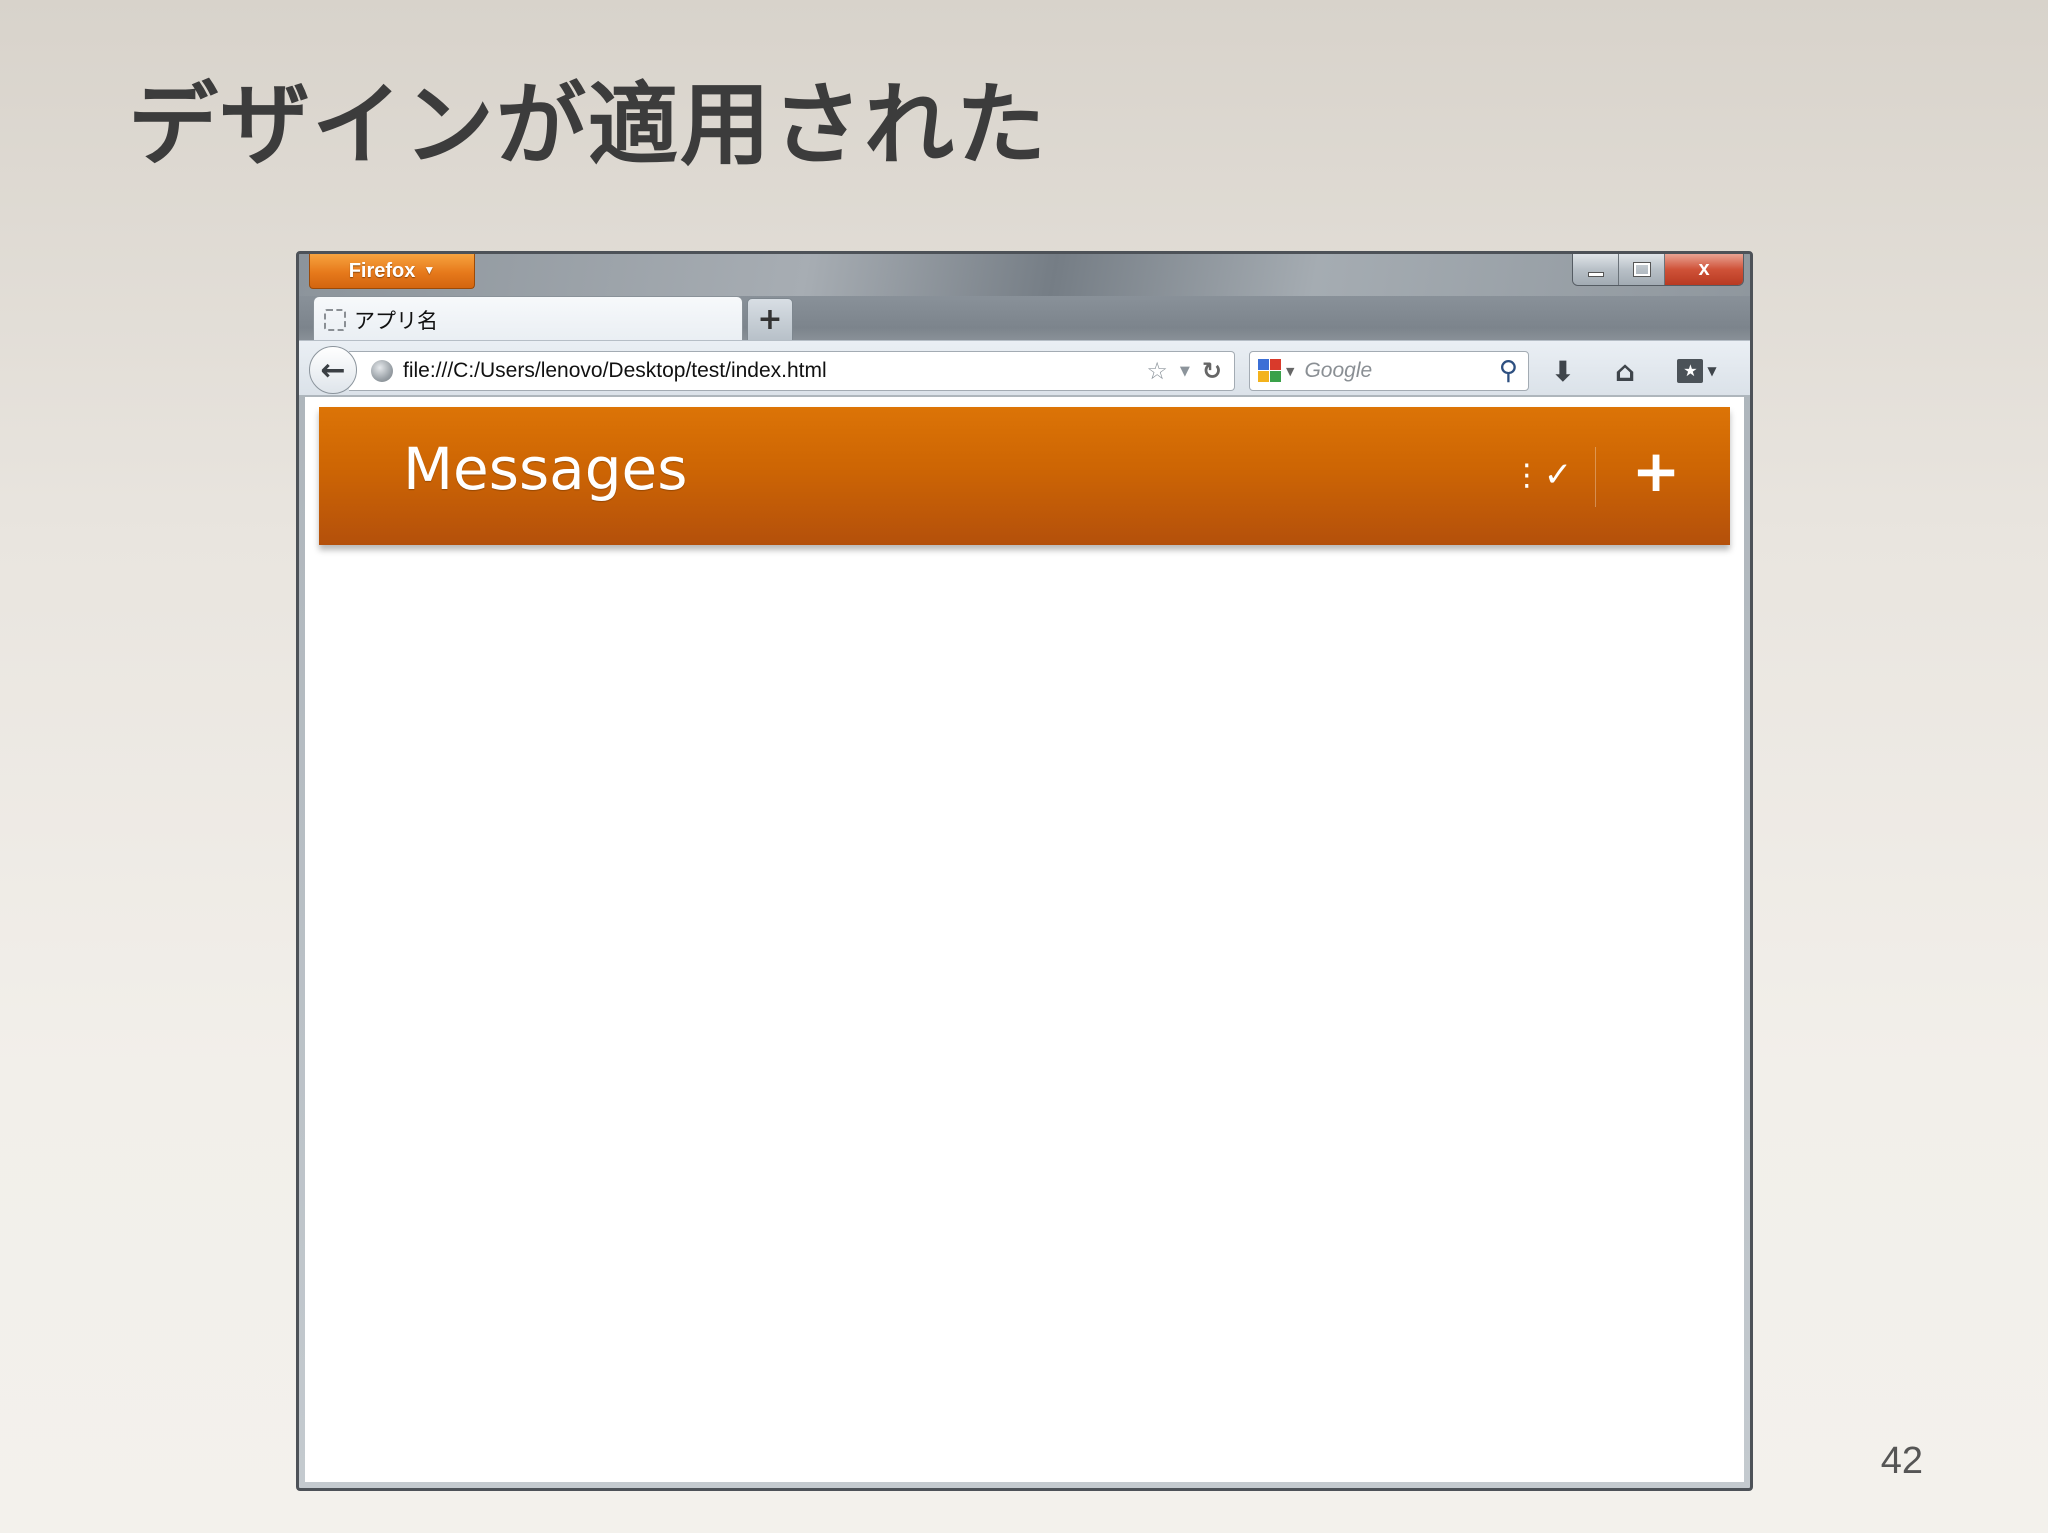 The image size is (2048, 1533). I want to click on bookmarks-menu-button: ★ ▼, so click(1697, 371).